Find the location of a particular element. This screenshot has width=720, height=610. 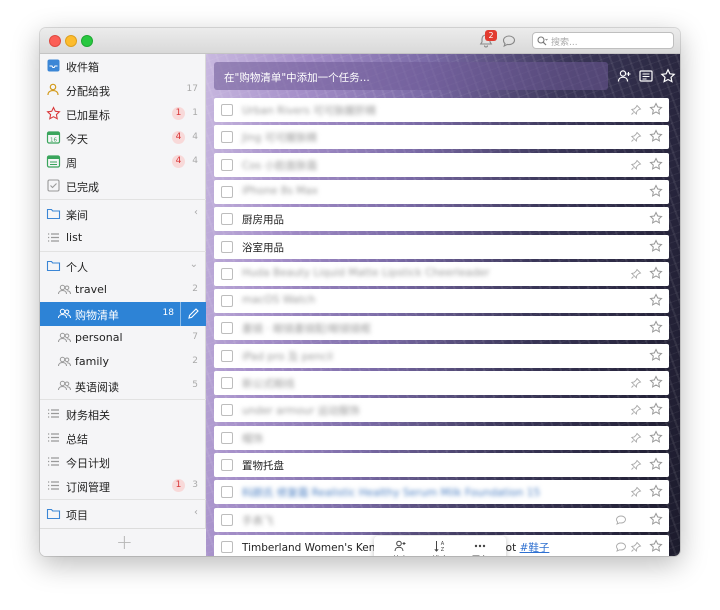

sidebar-item-starred: 已加星标 1 1 is located at coordinates (123, 114).